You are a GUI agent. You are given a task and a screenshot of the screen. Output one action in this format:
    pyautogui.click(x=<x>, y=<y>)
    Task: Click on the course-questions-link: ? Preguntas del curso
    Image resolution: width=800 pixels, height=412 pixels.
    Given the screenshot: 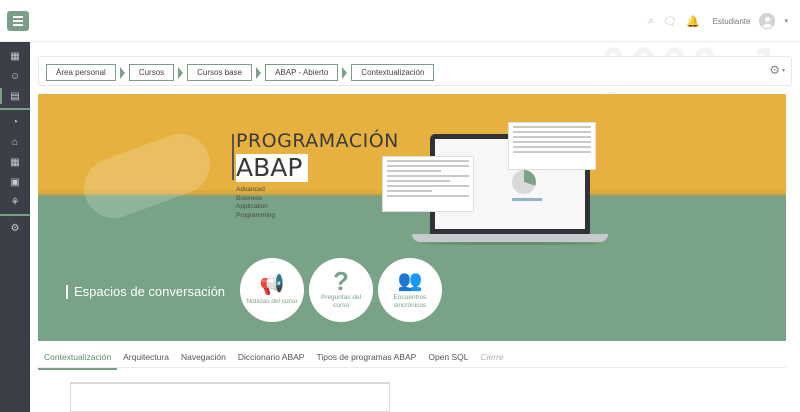 What is the action you would take?
    pyautogui.click(x=341, y=290)
    